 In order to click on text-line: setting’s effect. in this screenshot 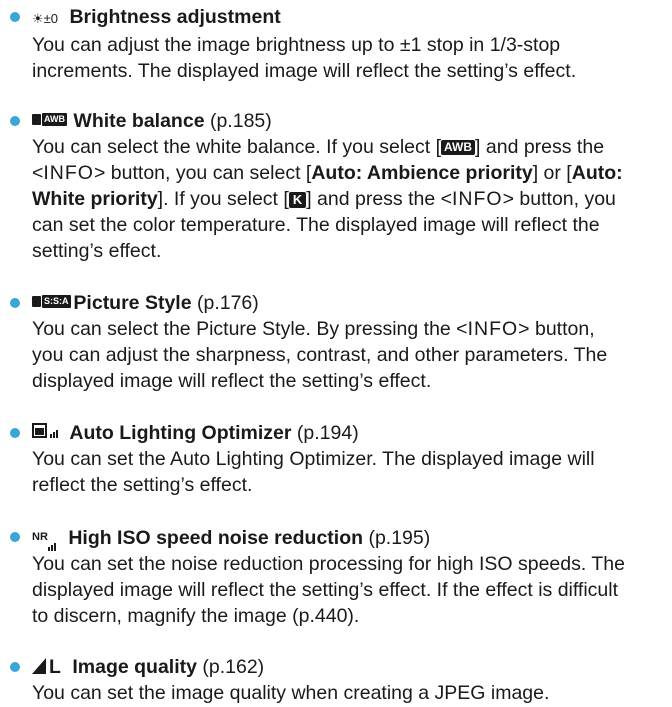, I will do `click(97, 251)`.